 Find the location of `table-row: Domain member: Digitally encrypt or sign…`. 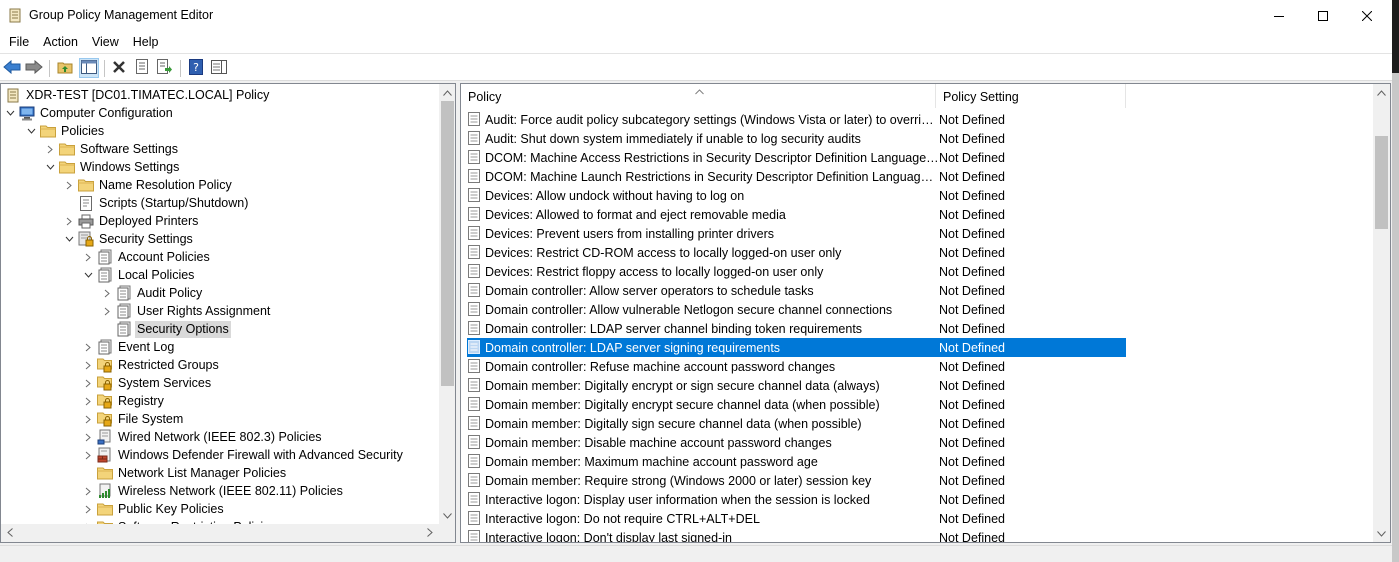

table-row: Domain member: Digitally encrypt or sign… is located at coordinates (796, 385).